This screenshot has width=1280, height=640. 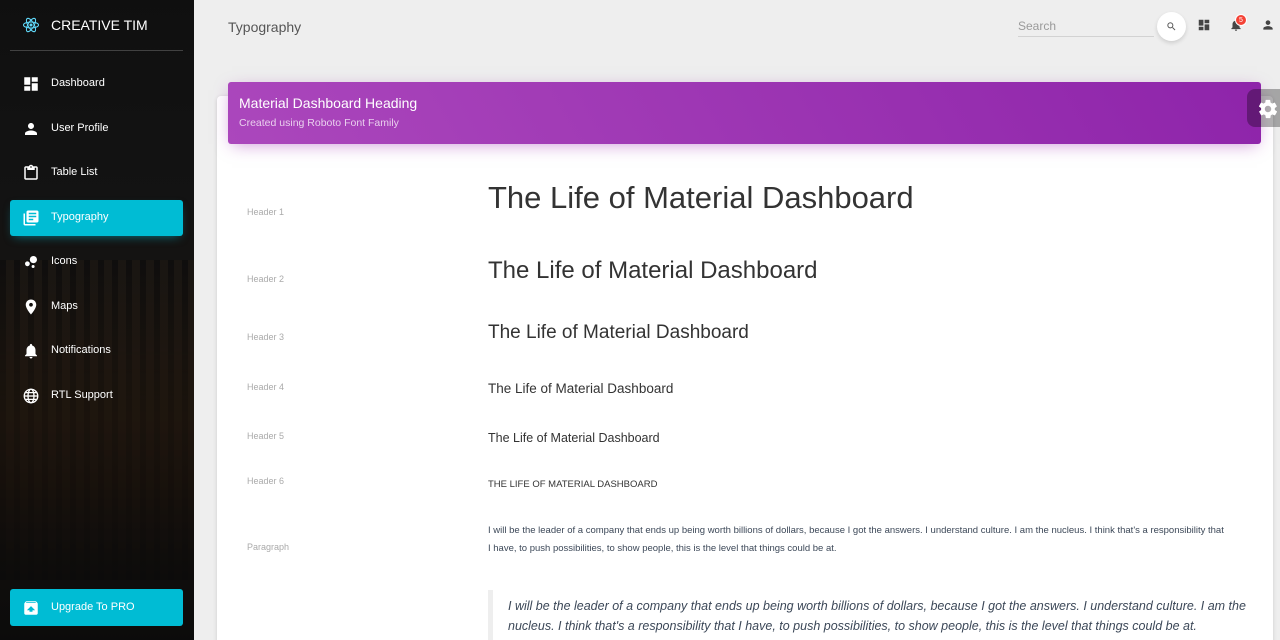 I want to click on react-atom-icon, so click(x=31, y=25).